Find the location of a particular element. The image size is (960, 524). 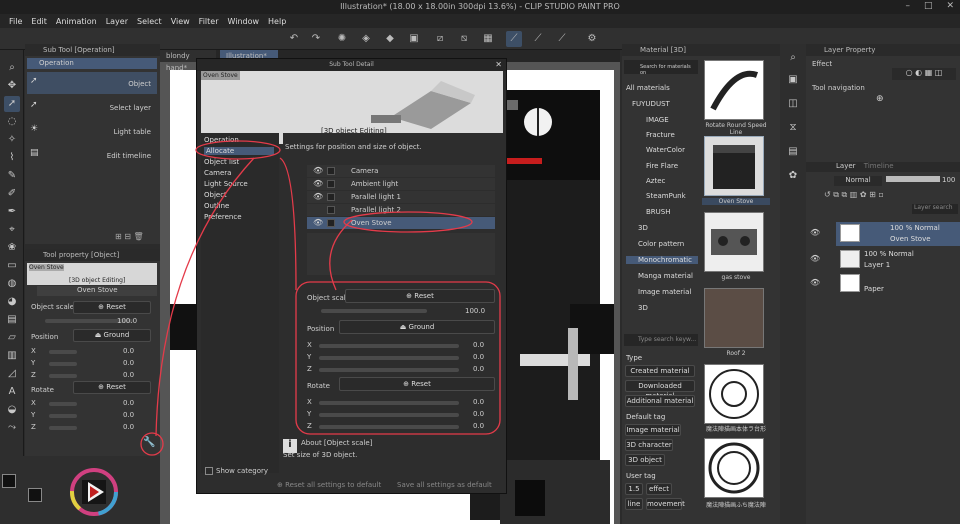

clear-icon: ◈ is located at coordinates (366, 39).